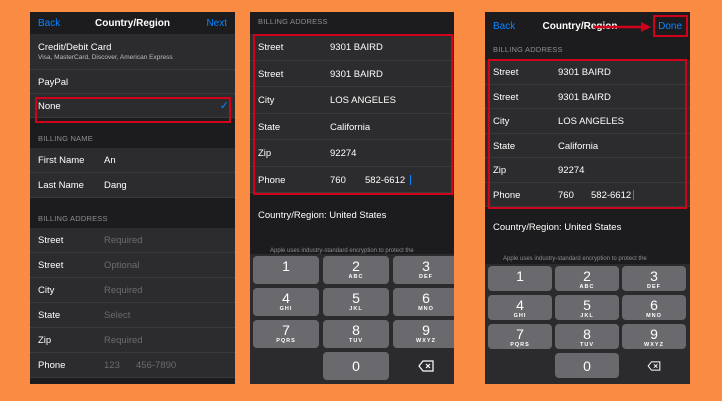 The image size is (722, 401). What do you see at coordinates (132, 106) in the screenshot?
I see `payment-option-none: None ✓` at bounding box center [132, 106].